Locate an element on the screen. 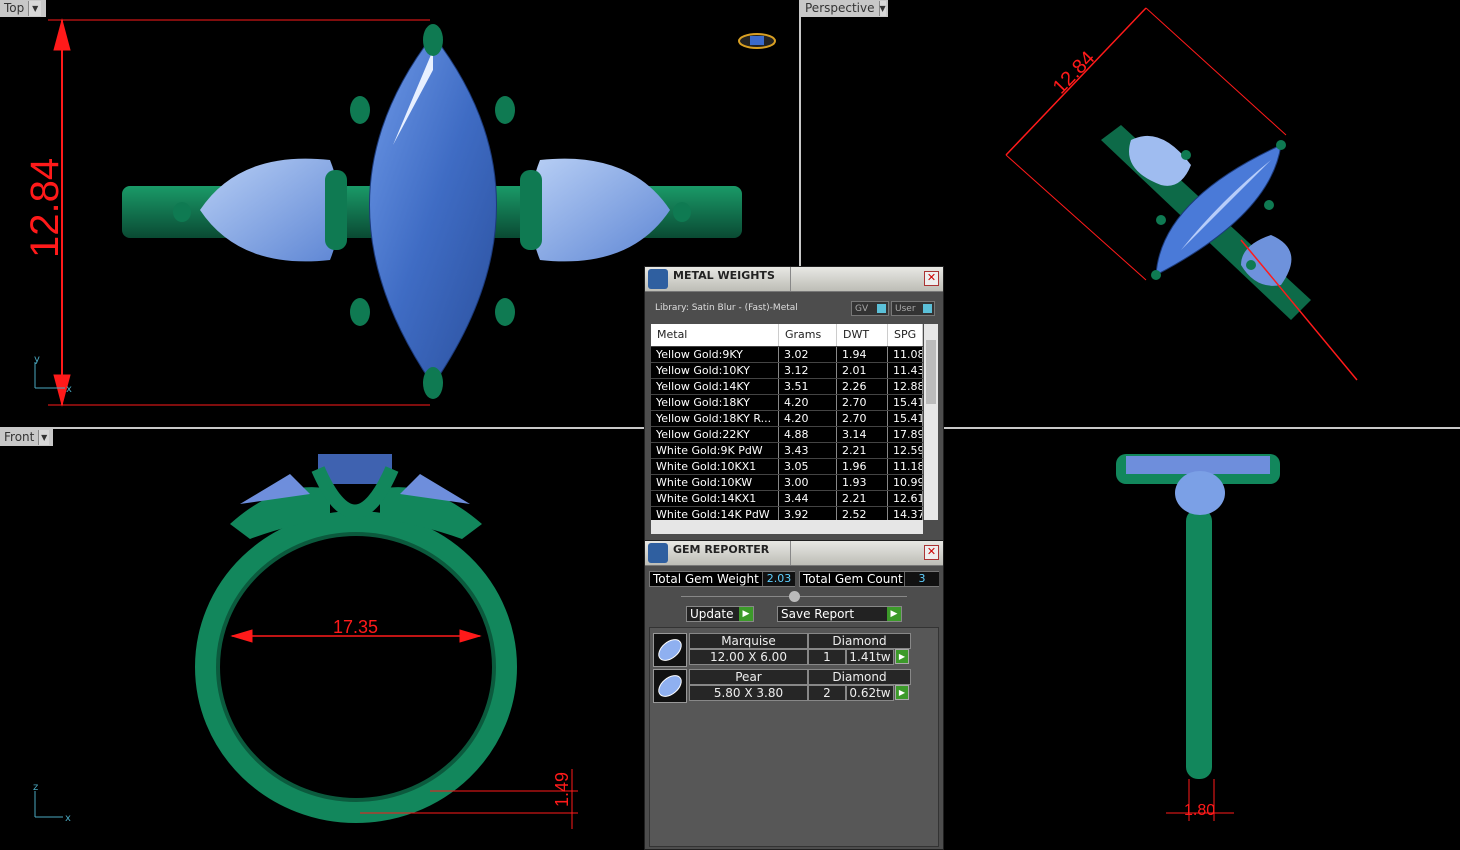 The image size is (1460, 850). table-cell: White Gold:14KX1 is located at coordinates (715, 498).